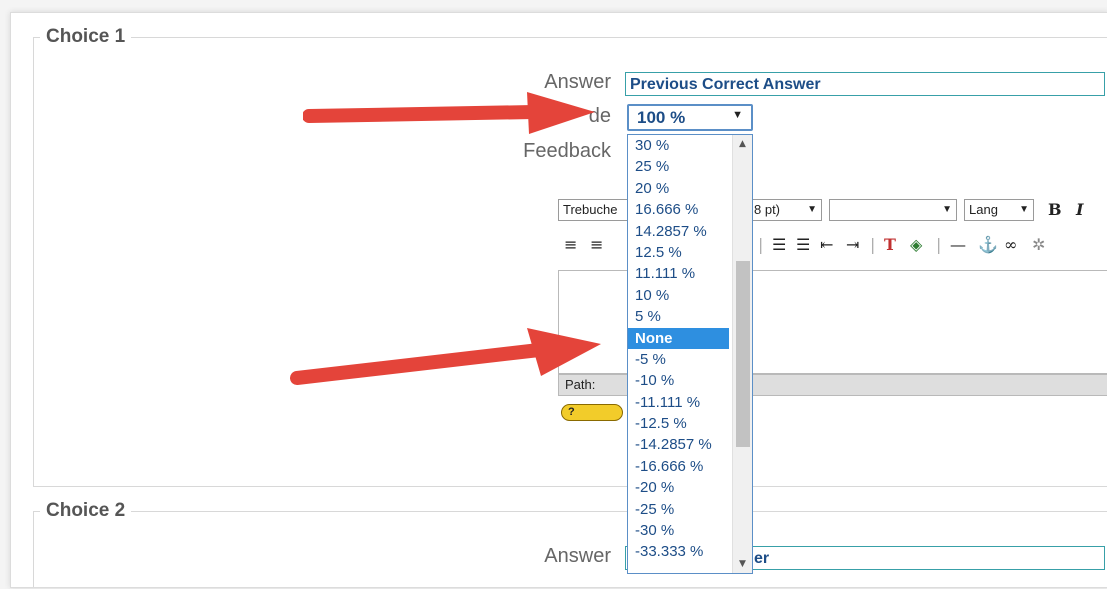 The height and width of the screenshot is (589, 1107). What do you see at coordinates (678, 145) in the screenshot?
I see `grade-option: 30 %` at bounding box center [678, 145].